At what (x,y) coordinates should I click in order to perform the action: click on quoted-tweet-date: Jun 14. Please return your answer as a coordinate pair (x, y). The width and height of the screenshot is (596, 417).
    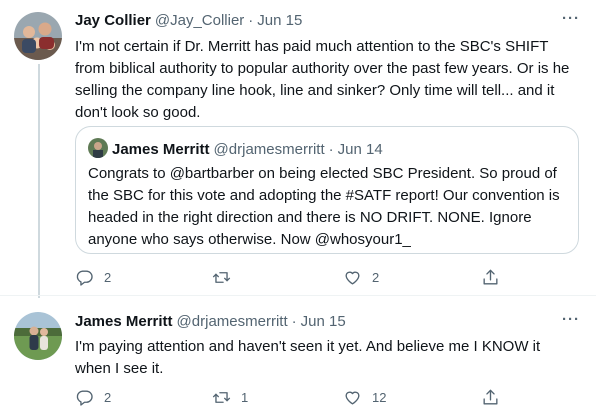
    Looking at the image, I should click on (360, 149).